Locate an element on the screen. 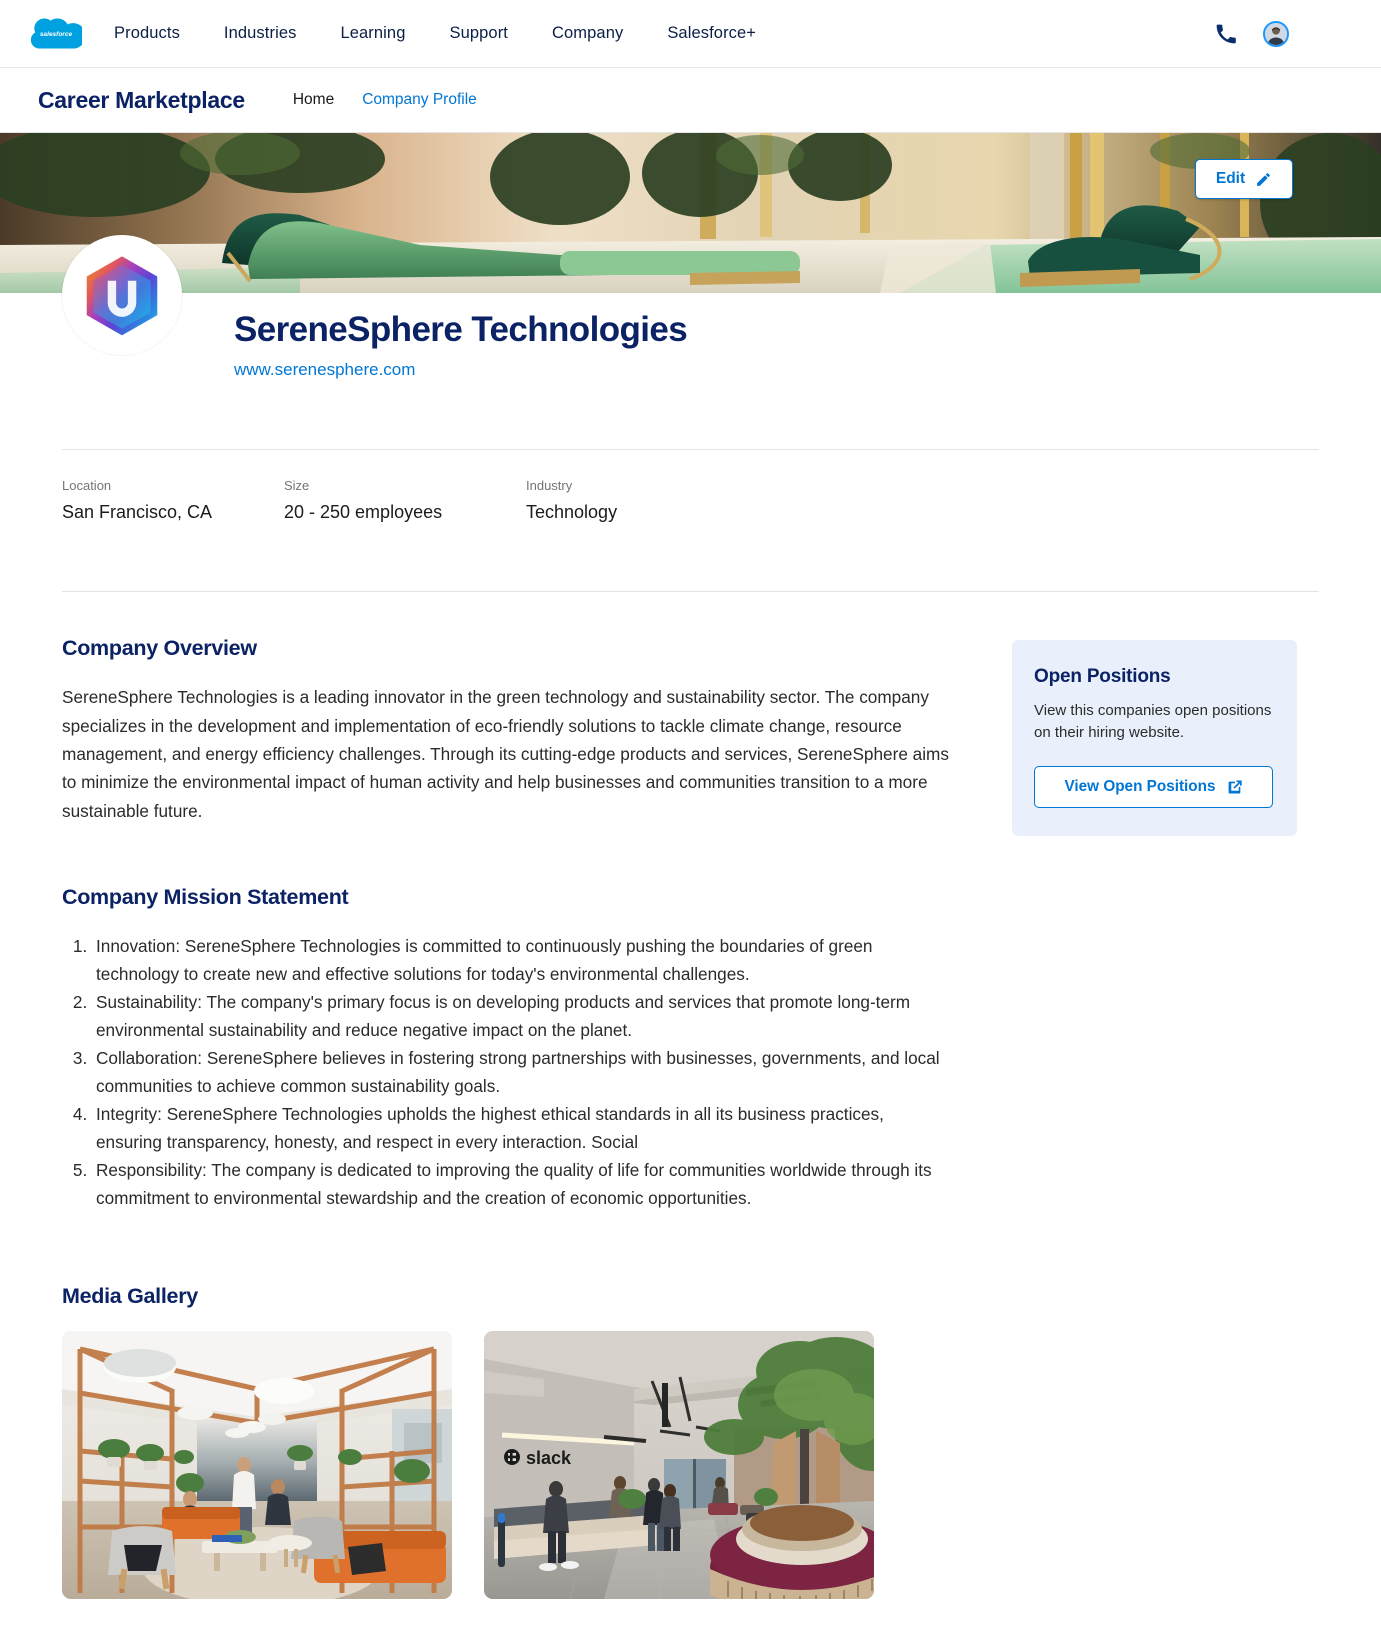 Image resolution: width=1381 pixels, height=1639 pixels. media-gallery-section: Media Gallery slack is located at coordinates (507, 1461).